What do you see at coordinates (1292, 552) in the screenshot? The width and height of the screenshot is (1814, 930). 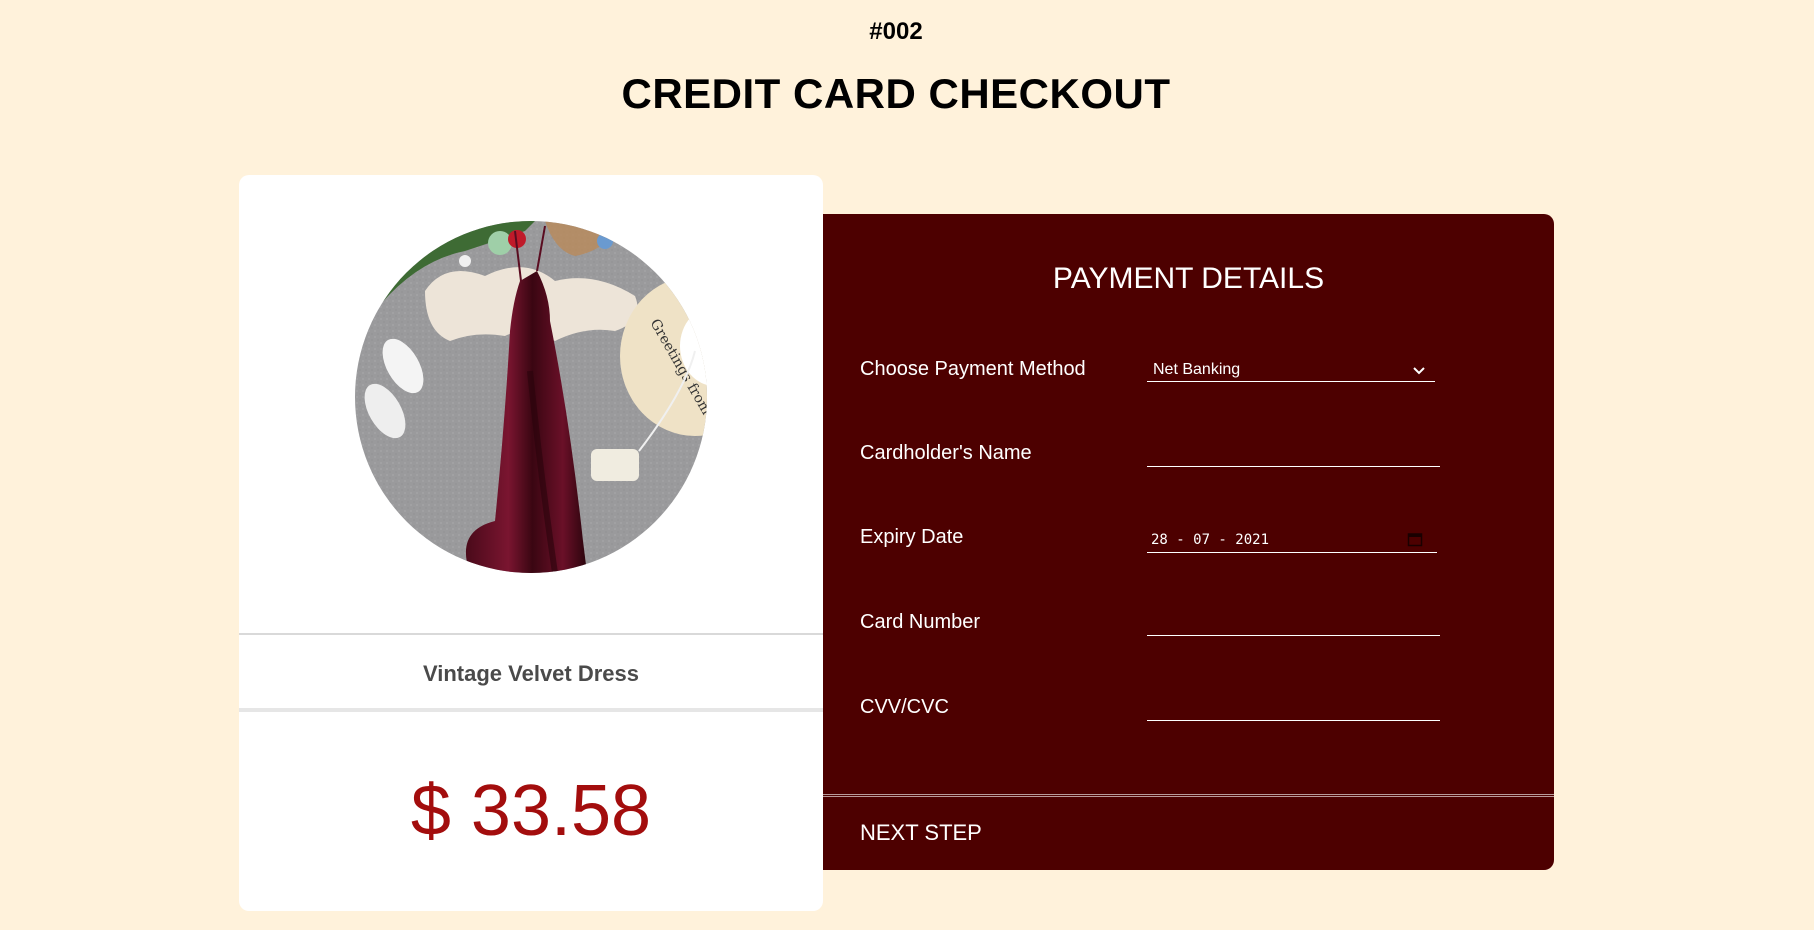 I see `expiry-date-underline` at bounding box center [1292, 552].